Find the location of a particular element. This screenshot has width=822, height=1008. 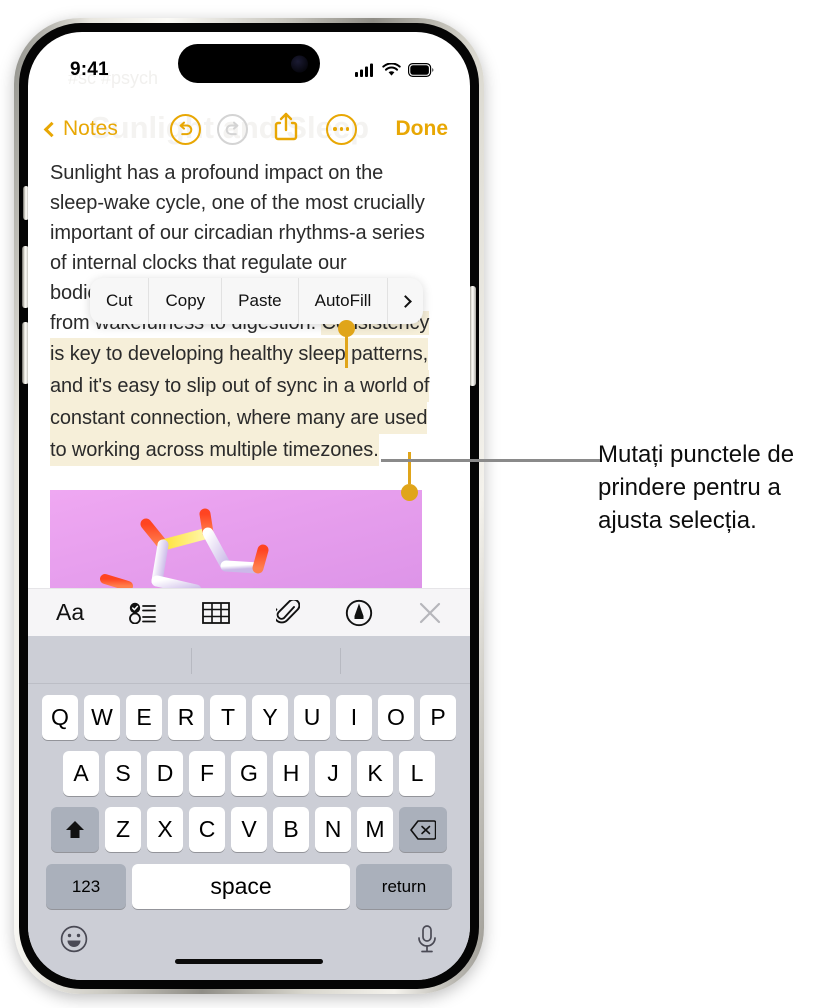

key-m: M is located at coordinates (375, 829).